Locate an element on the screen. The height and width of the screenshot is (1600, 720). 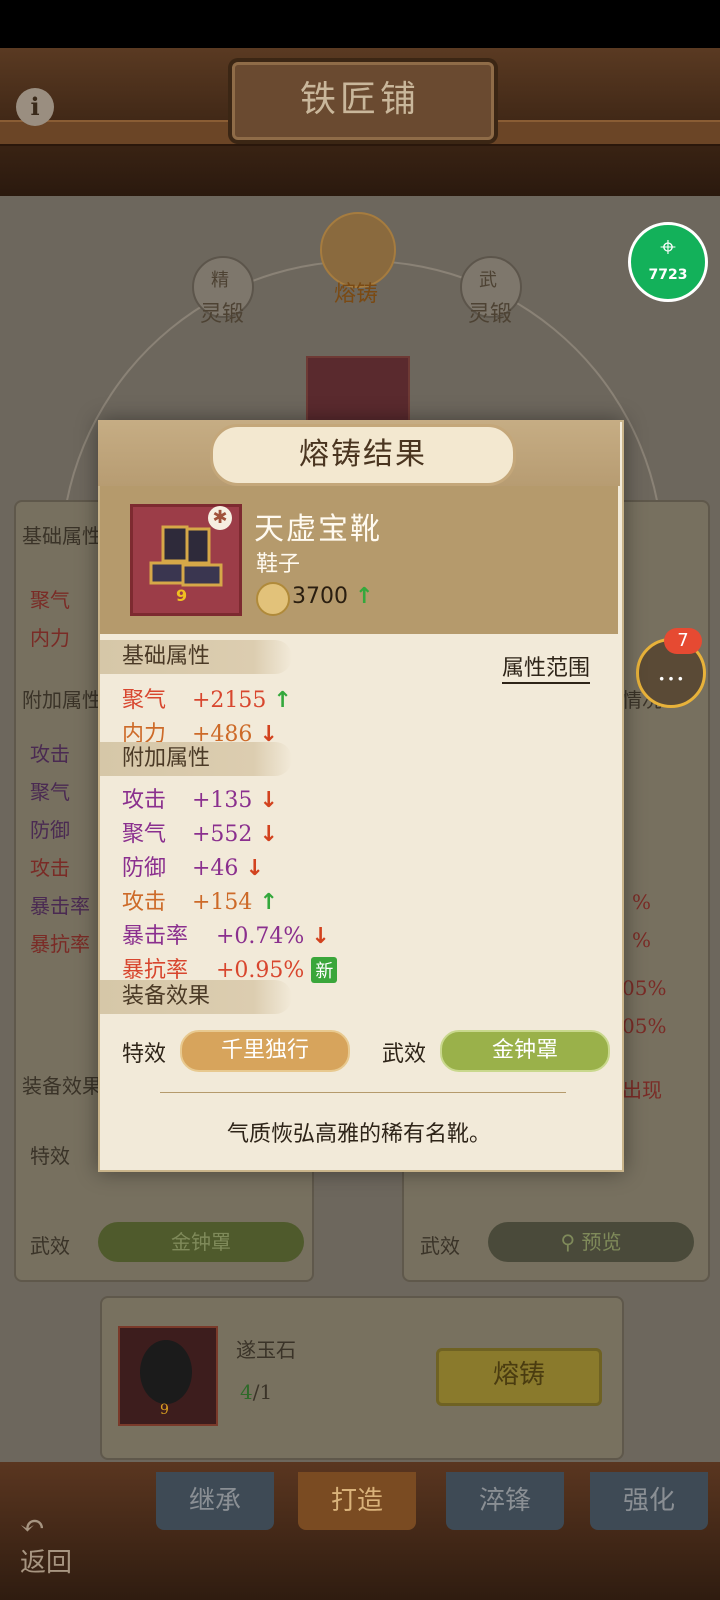
attr-value: +46 is located at coordinates (215, 868).